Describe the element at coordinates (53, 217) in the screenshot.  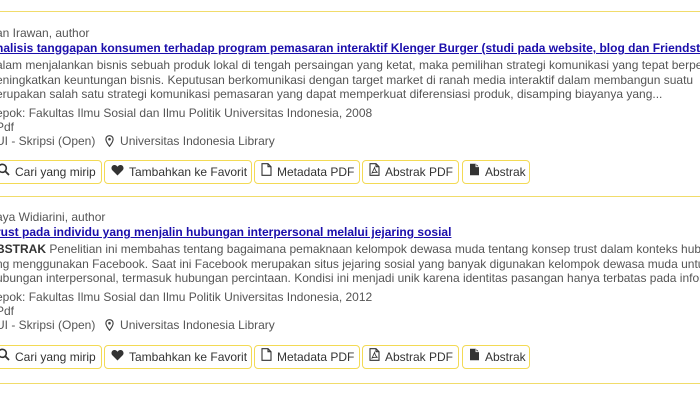
I see `result-author: aya Widiarini, author` at that location.